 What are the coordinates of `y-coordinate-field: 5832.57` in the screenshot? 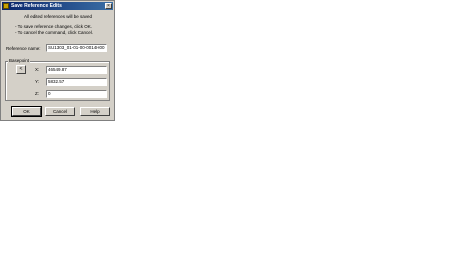 It's located at (76, 82).